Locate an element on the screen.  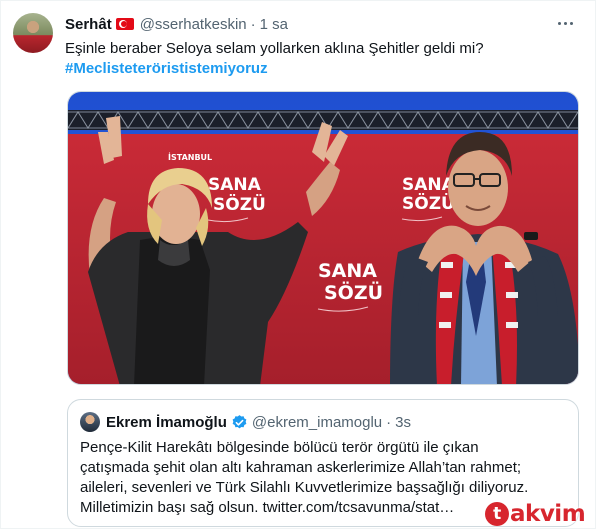
more-options-button is located at coordinates (565, 23).